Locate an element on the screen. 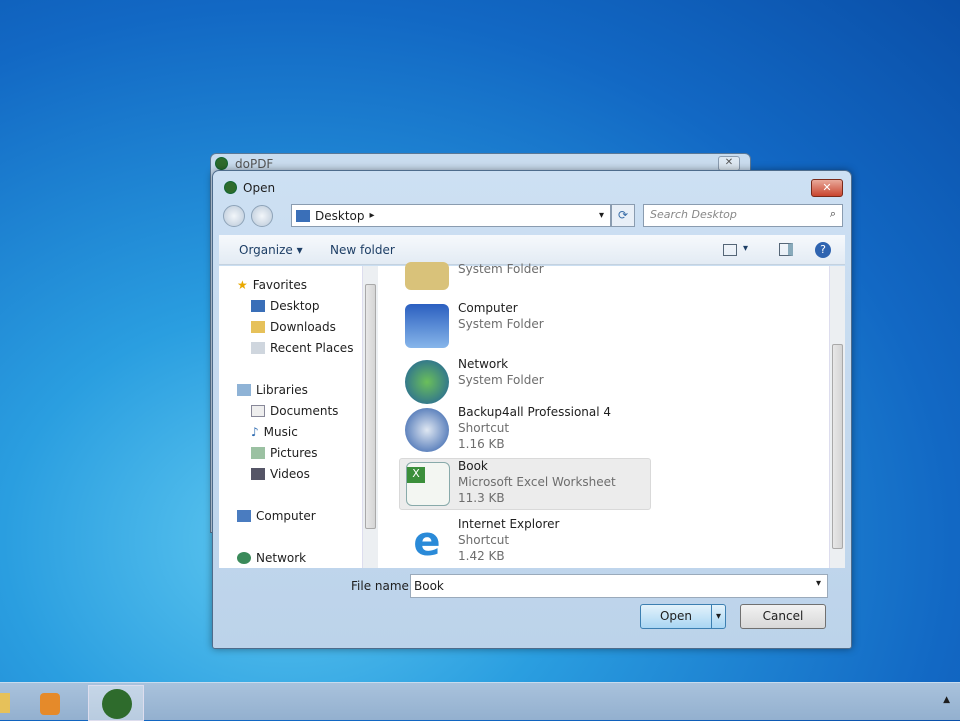  view-dropdown-icon: ▾ is located at coordinates (745, 248).